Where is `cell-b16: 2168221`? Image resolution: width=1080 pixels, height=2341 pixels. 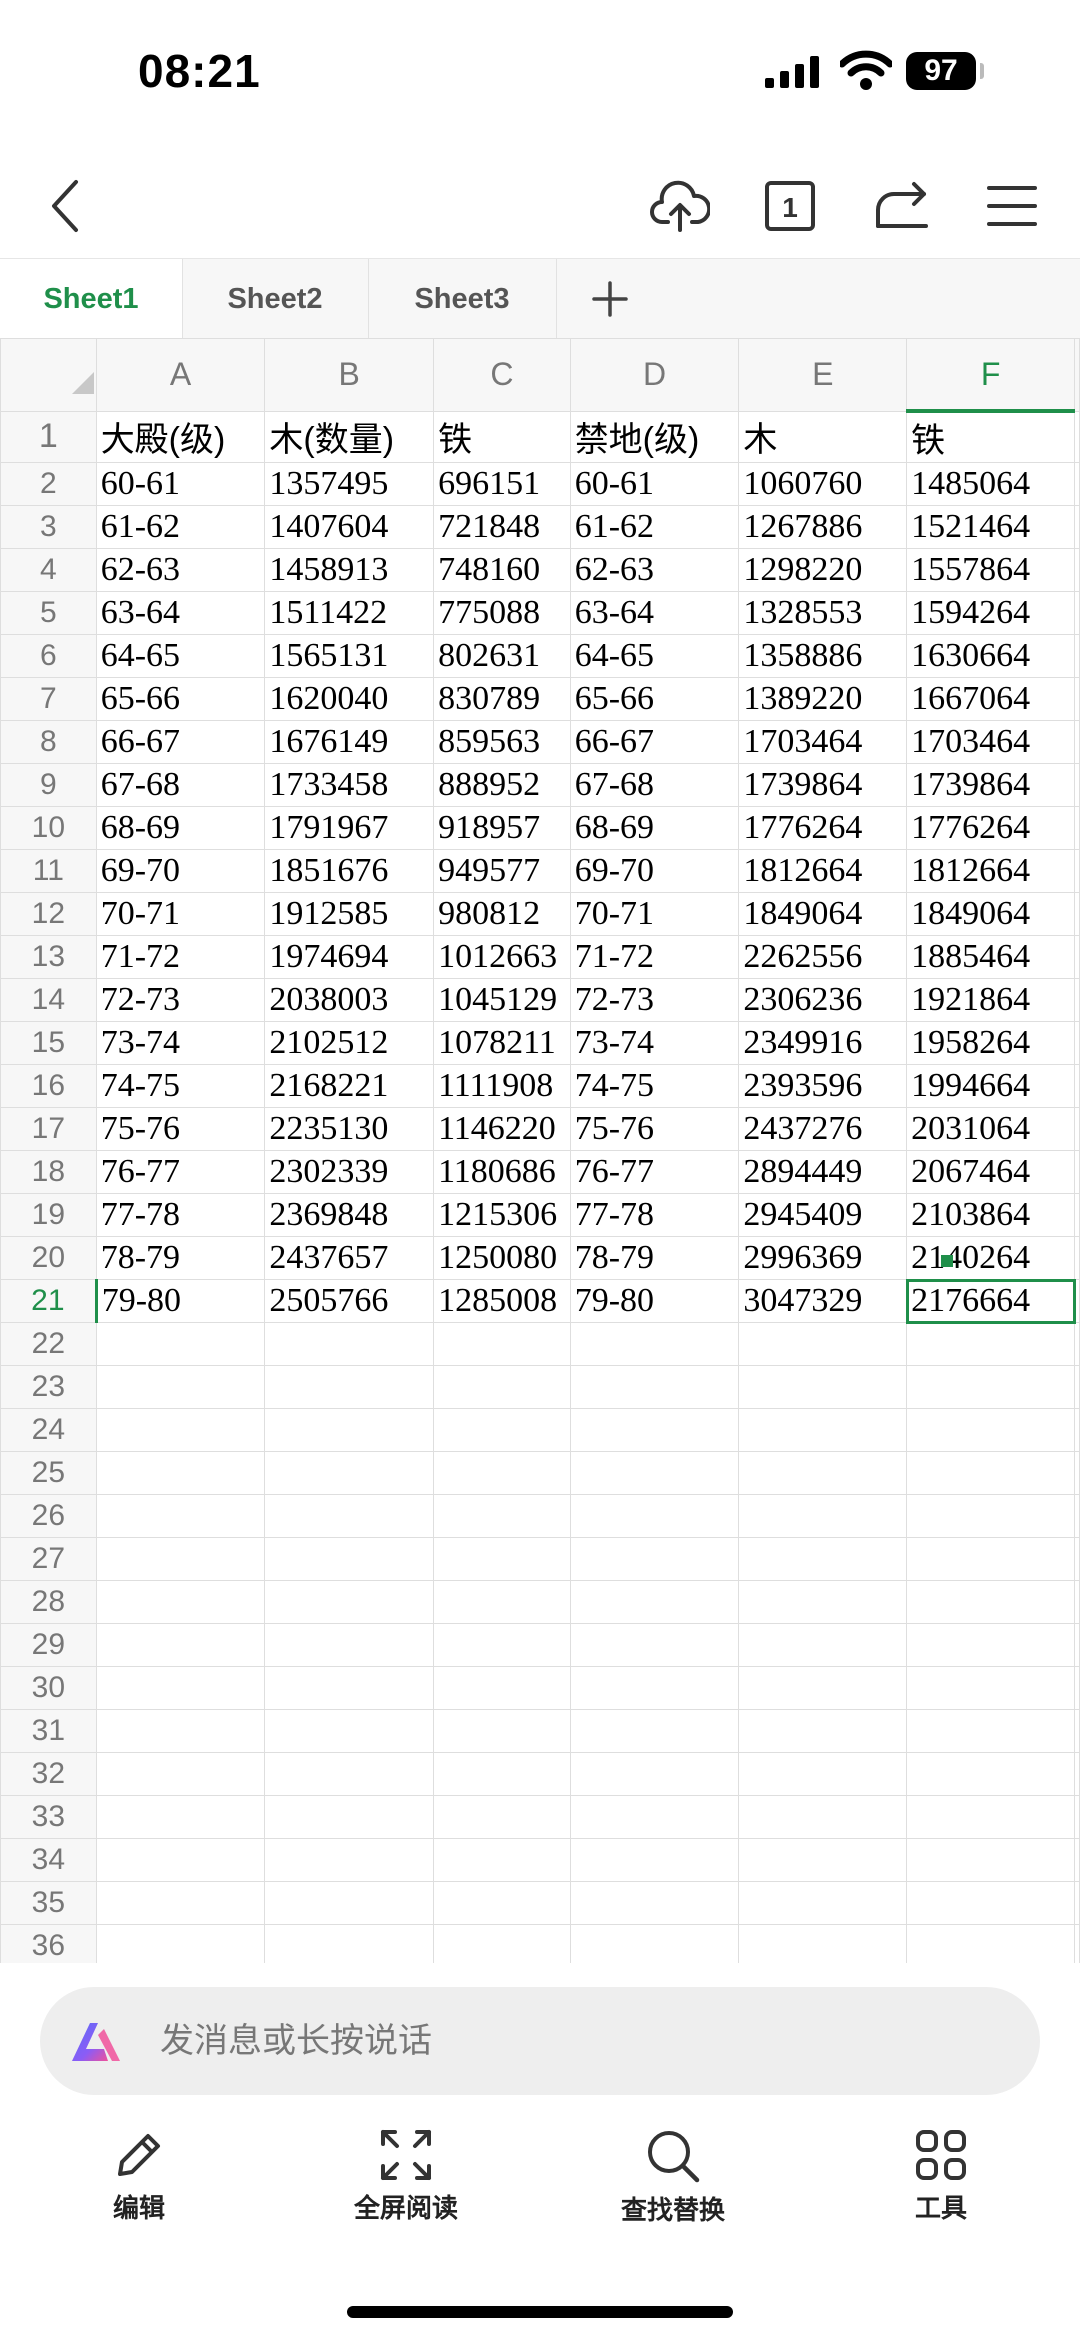 cell-b16: 2168221 is located at coordinates (349, 1086).